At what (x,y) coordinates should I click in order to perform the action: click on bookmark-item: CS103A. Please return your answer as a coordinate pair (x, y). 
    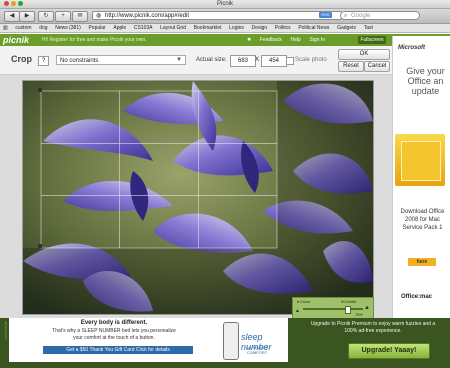
    Looking at the image, I should click on (143, 28).